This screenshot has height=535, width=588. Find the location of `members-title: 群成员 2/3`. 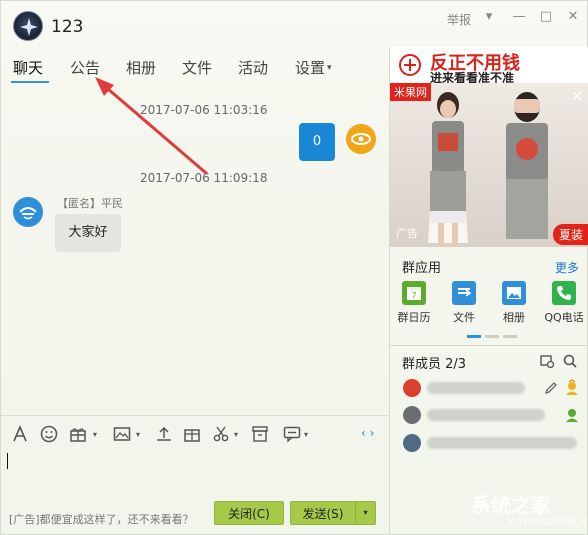

members-title: 群成员 2/3 is located at coordinates (434, 364).